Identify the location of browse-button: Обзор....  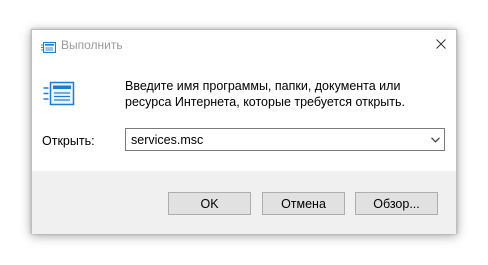
(396, 203).